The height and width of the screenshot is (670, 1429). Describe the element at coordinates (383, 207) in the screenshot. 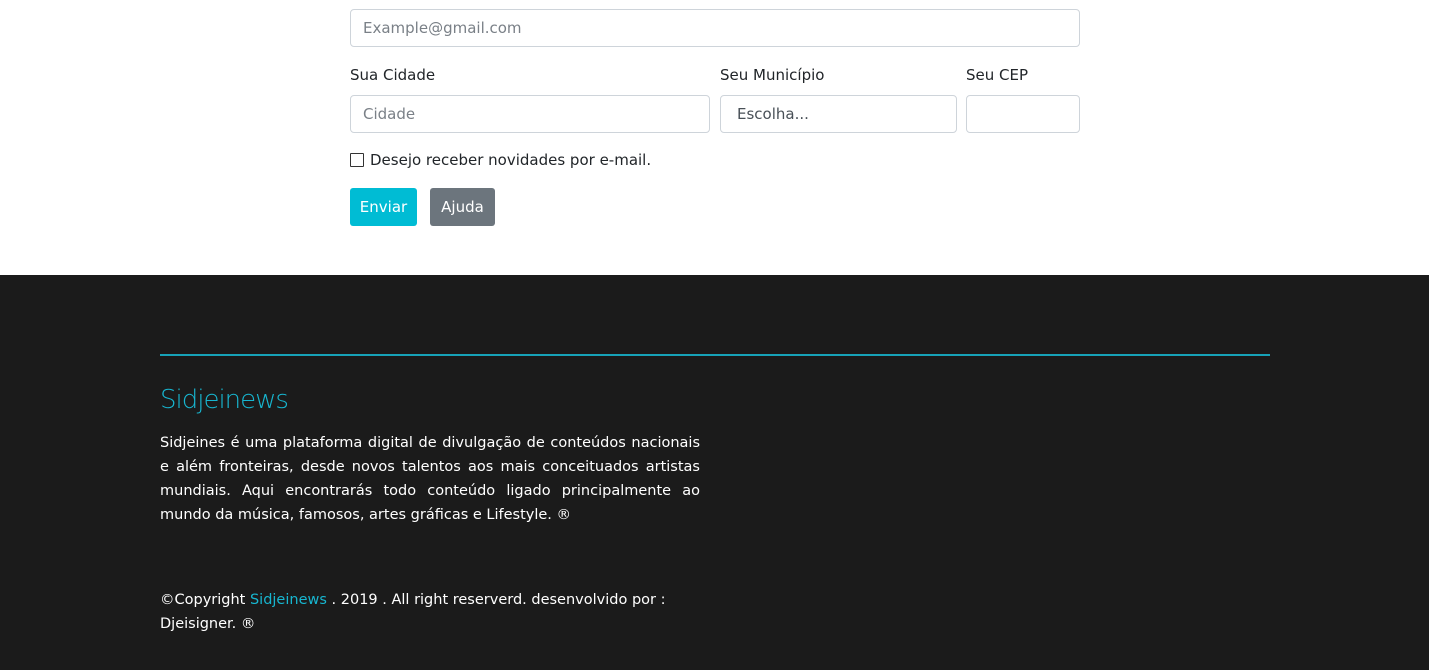

I see `send-button: Enviar` at that location.